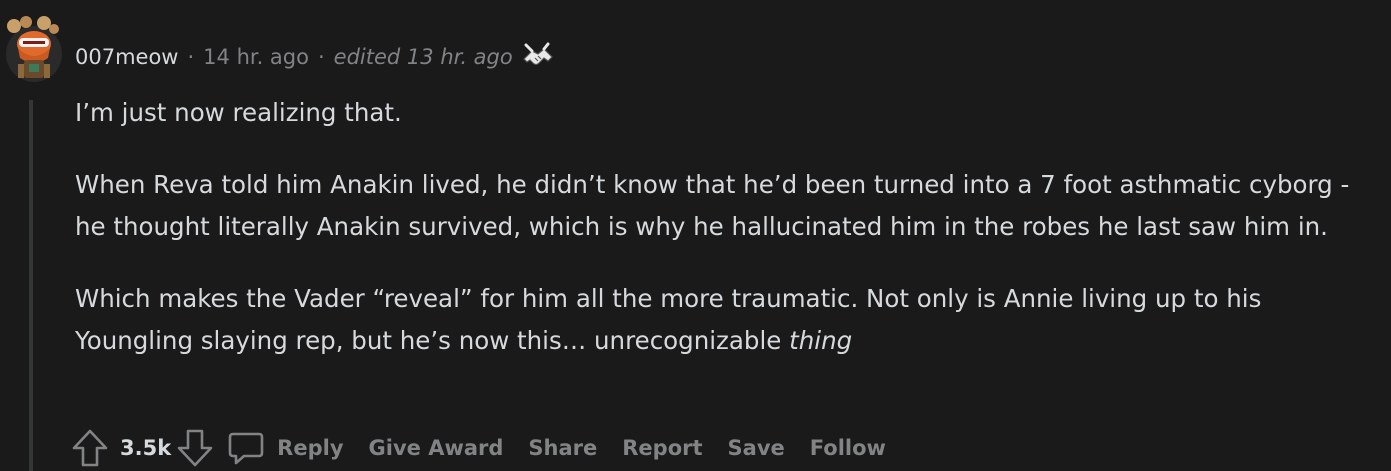 The width and height of the screenshot is (1391, 471). Describe the element at coordinates (562, 448) in the screenshot. I see `share-button: Share` at that location.